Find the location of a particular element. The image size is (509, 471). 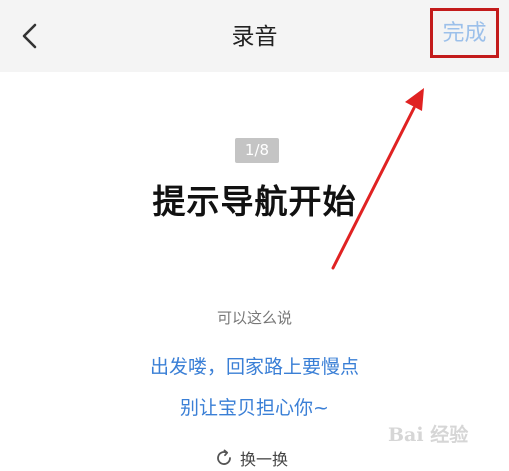

prompt-title: 提示导航开始 is located at coordinates (254, 201).